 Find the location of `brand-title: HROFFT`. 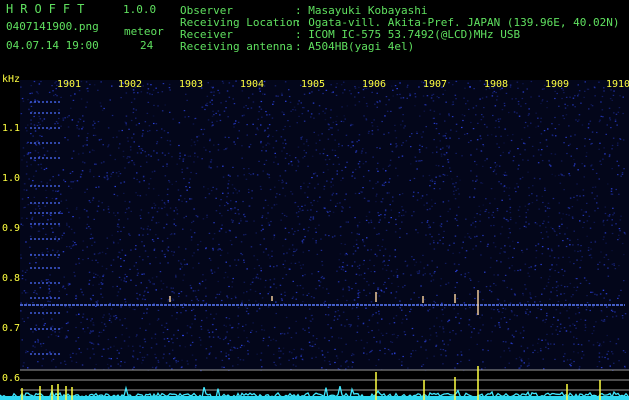

brand-title: HROFFT is located at coordinates (49, 9).